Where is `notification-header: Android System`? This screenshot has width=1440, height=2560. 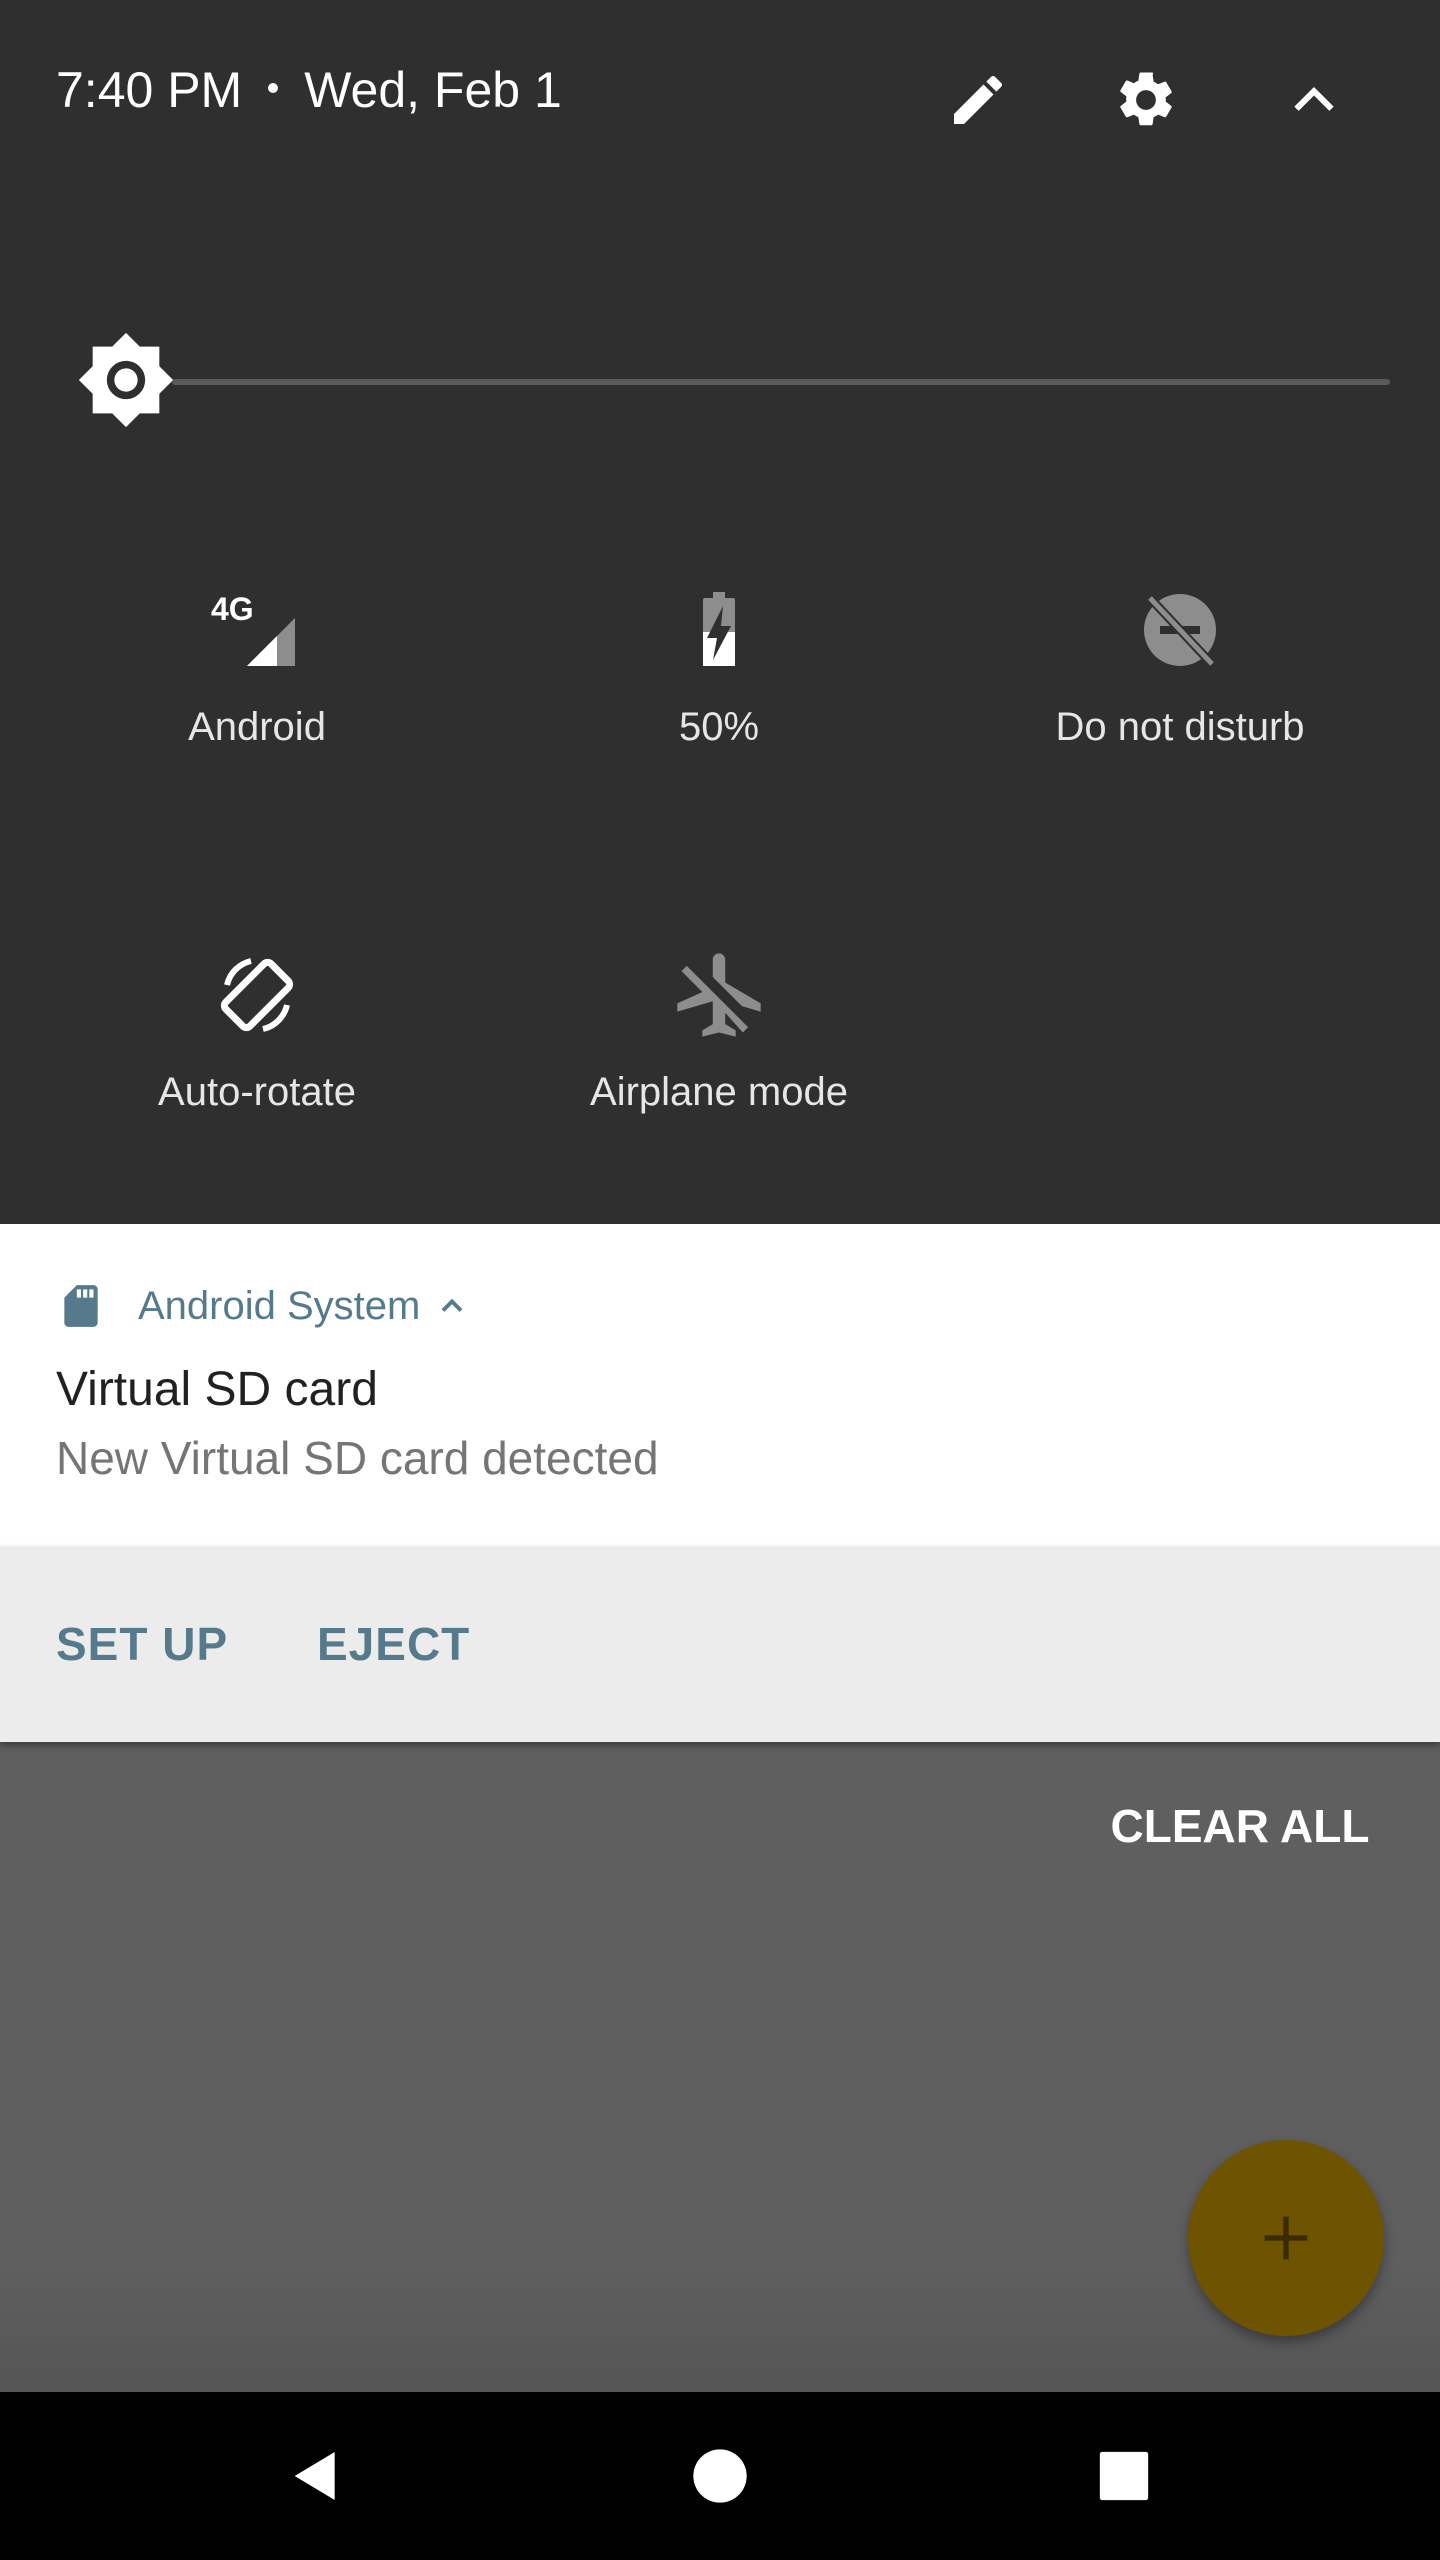 notification-header: Android System is located at coordinates (263, 1306).